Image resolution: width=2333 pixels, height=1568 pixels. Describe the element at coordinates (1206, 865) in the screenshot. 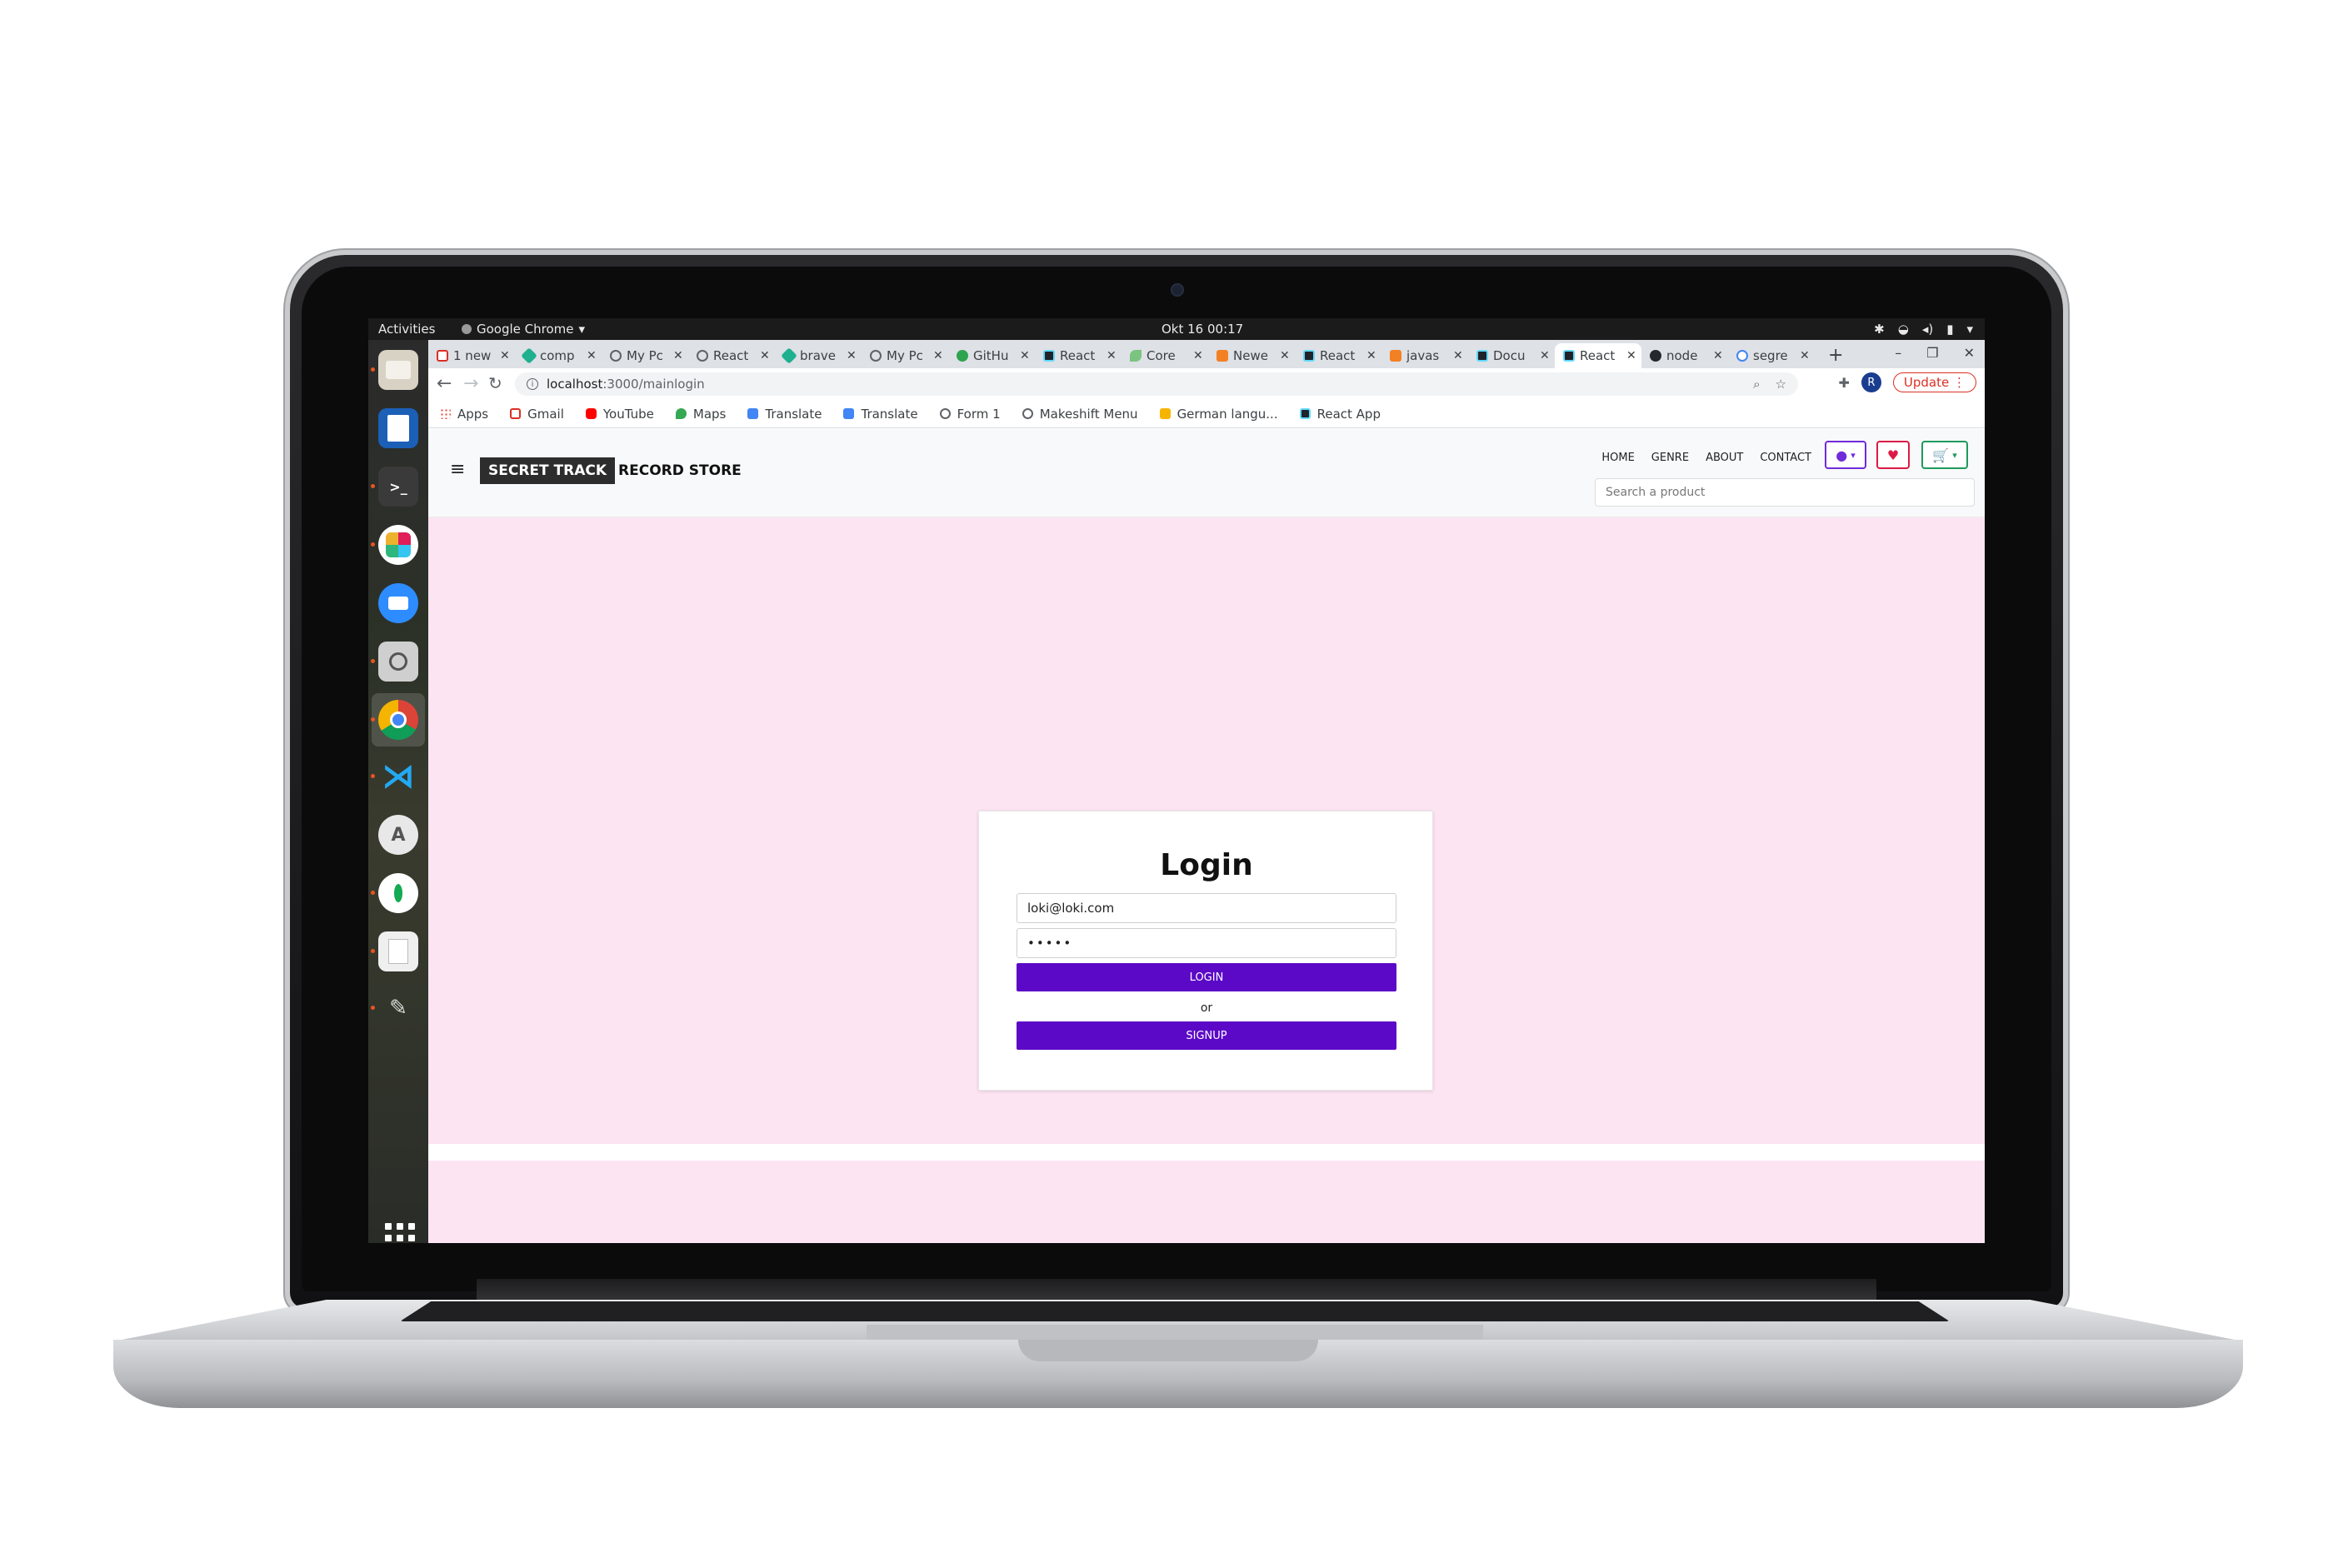

I see `login-title: Login` at that location.